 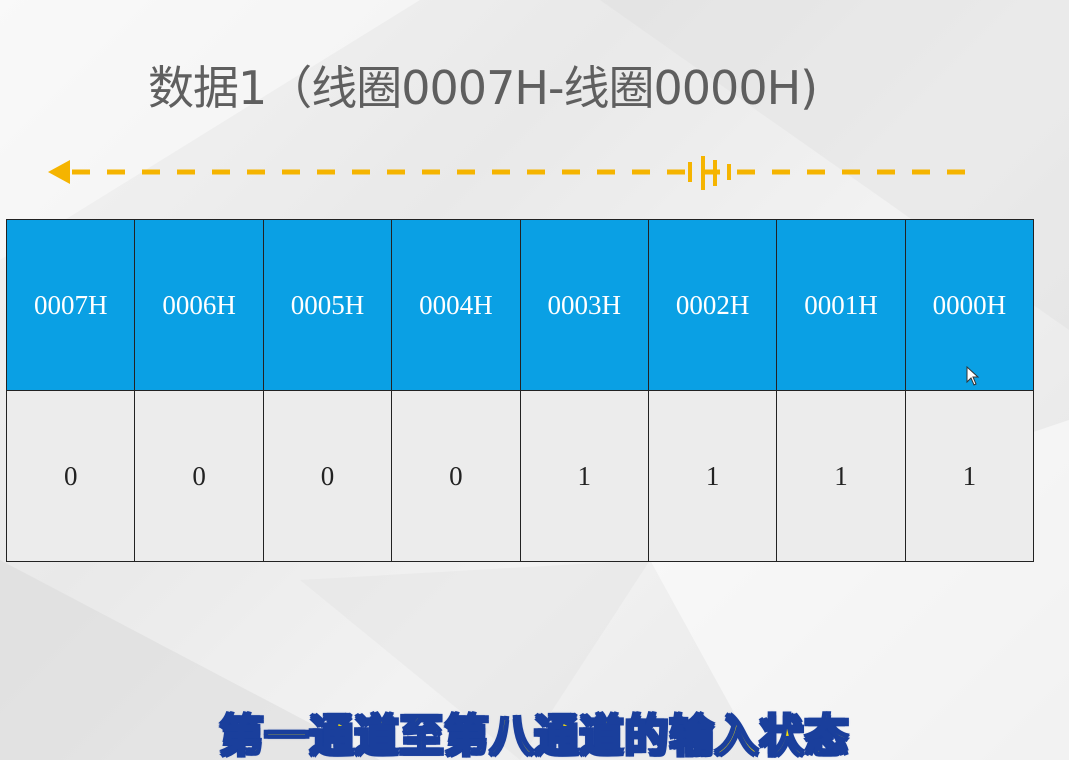 I want to click on header-cell: 0000H, so click(x=969, y=305).